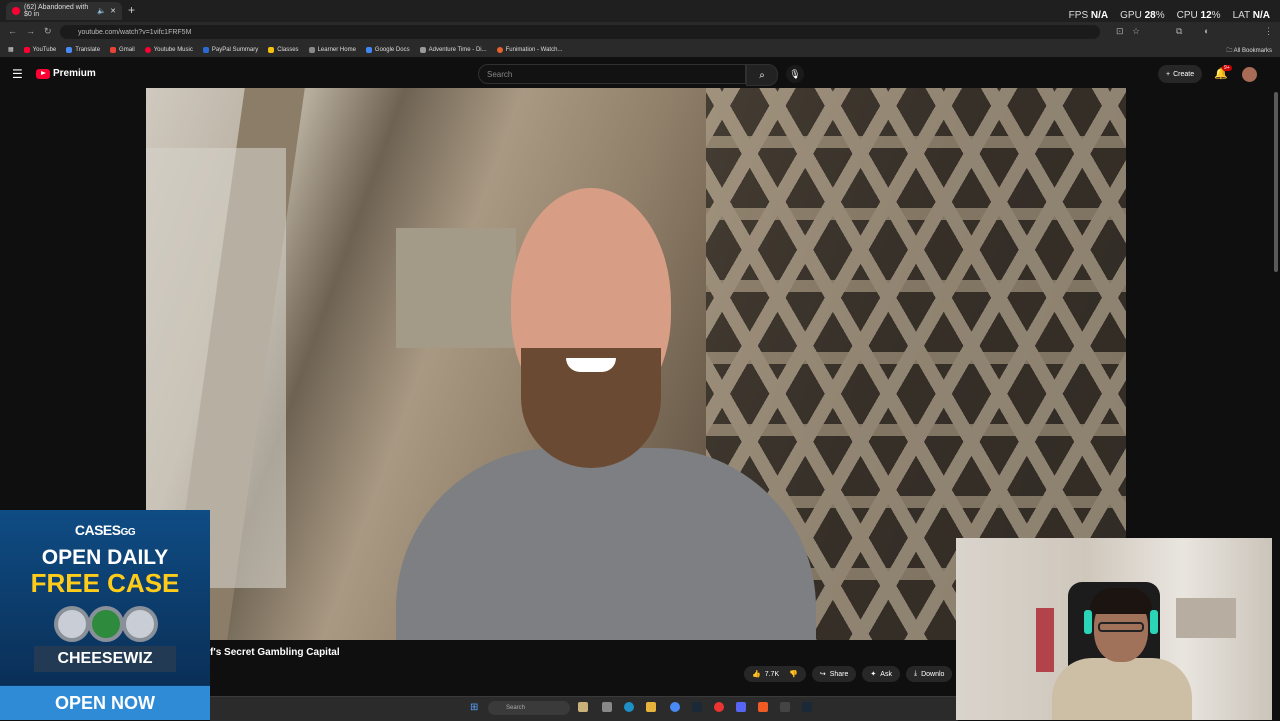  What do you see at coordinates (105, 703) in the screenshot?
I see `ad-open-now-button: OPEN NOW` at bounding box center [105, 703].